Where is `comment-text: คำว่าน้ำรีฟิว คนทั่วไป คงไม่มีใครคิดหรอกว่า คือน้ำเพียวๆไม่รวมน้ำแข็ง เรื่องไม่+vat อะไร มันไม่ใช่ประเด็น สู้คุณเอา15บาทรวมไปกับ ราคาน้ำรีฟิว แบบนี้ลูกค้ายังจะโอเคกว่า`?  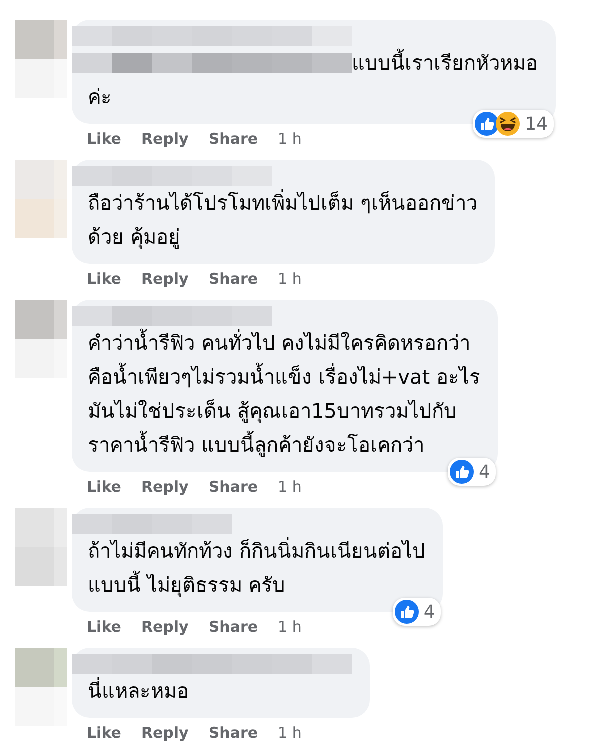
comment-text: คำว่าน้ำรีฟิว คนทั่วไป คงไม่มีใครคิดหรอกว่า คือน้ำเพียวๆไม่รวมน้ำแข็ง เรื่องไม่+vat อะไร มันไม่ใช่ประเด็น สู้คุณเอา15บาทรวมไปกับ ราคาน้ำรีฟิว แบบนี้ลูกค้ายังจะโอเคกว่า is located at coordinates (284, 394).